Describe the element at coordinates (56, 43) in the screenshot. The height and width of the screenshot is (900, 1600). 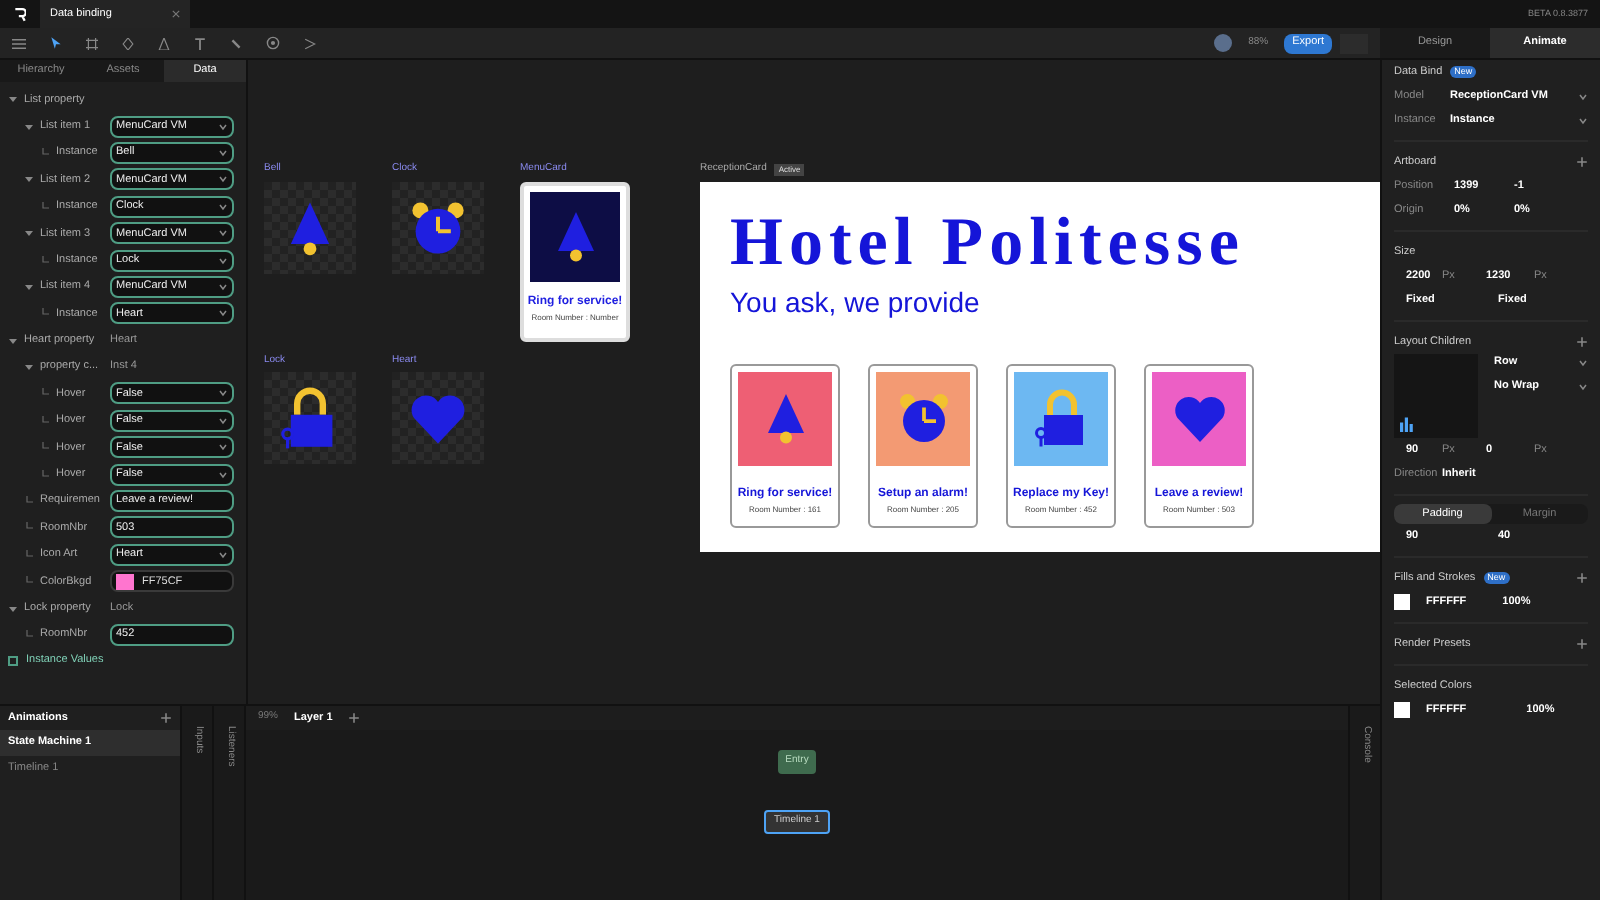
I see `cursor-icon` at that location.